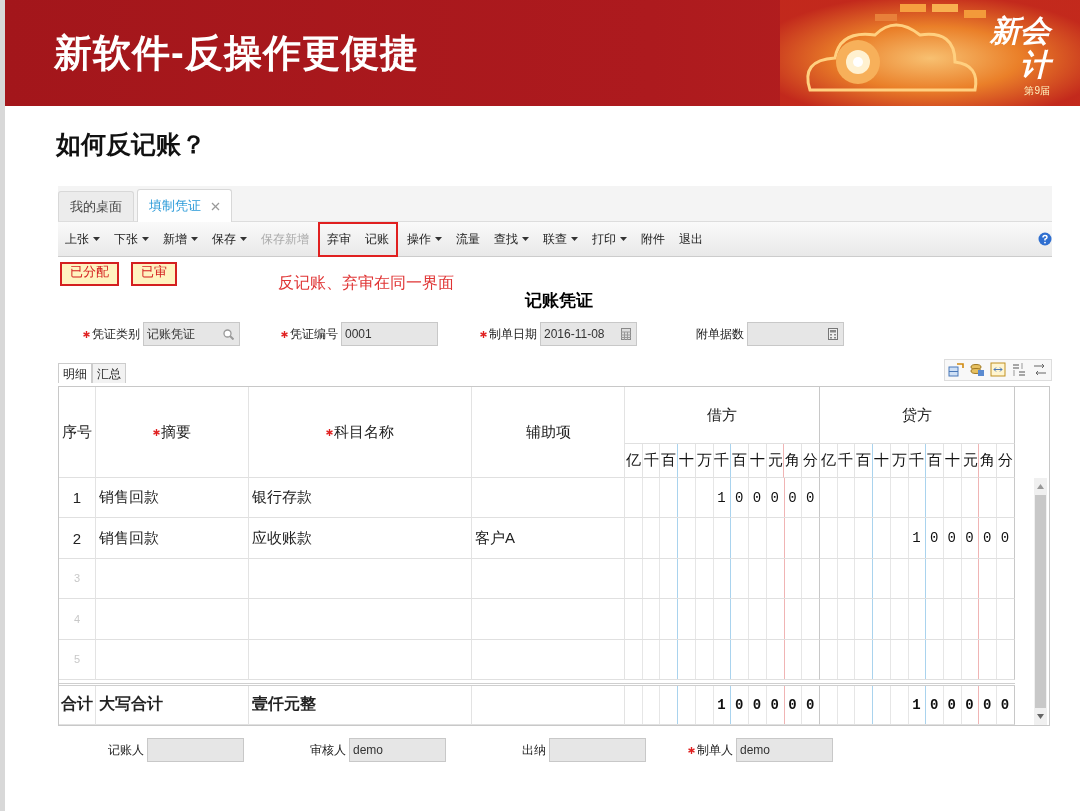 The width and height of the screenshot is (1080, 811). I want to click on scrollbar, so click(1040, 601).